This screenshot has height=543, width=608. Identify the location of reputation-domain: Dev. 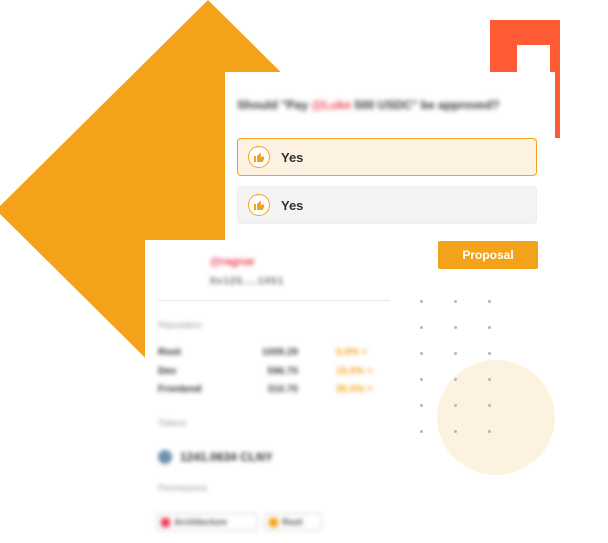
(167, 371).